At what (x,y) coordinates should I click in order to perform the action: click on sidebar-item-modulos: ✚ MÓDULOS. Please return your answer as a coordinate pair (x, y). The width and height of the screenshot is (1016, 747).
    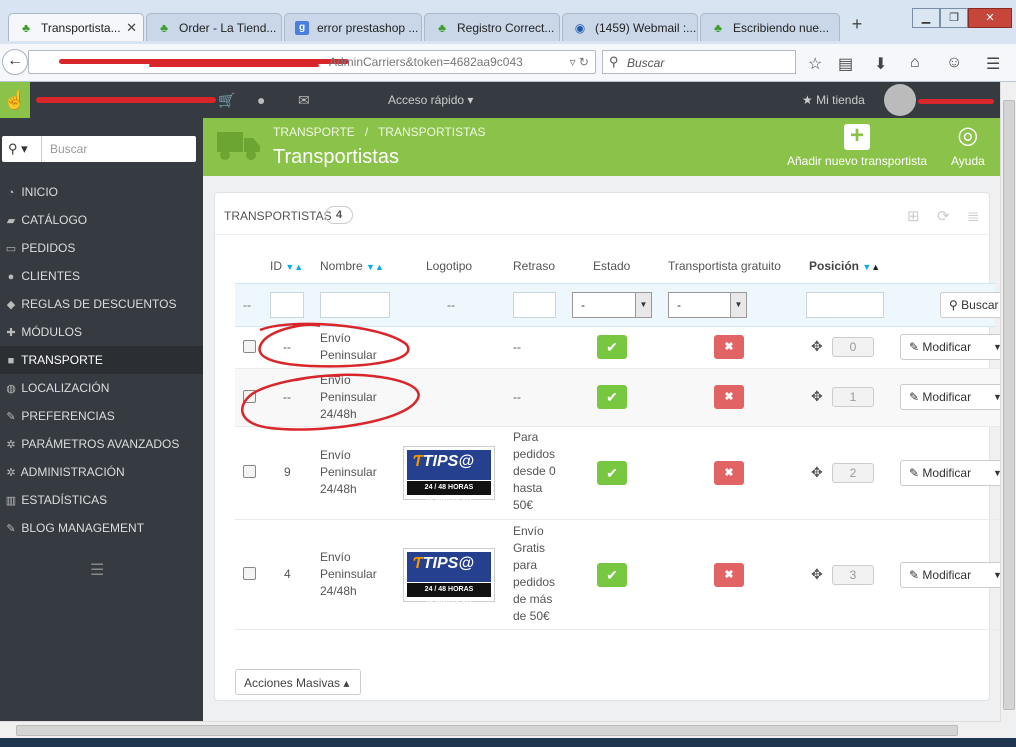
    Looking at the image, I should click on (101, 332).